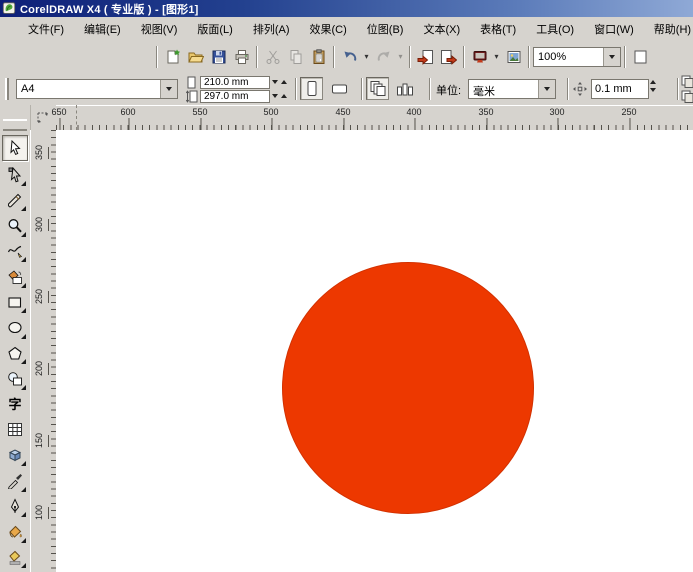  I want to click on ruler-origin-icon, so click(42, 117).